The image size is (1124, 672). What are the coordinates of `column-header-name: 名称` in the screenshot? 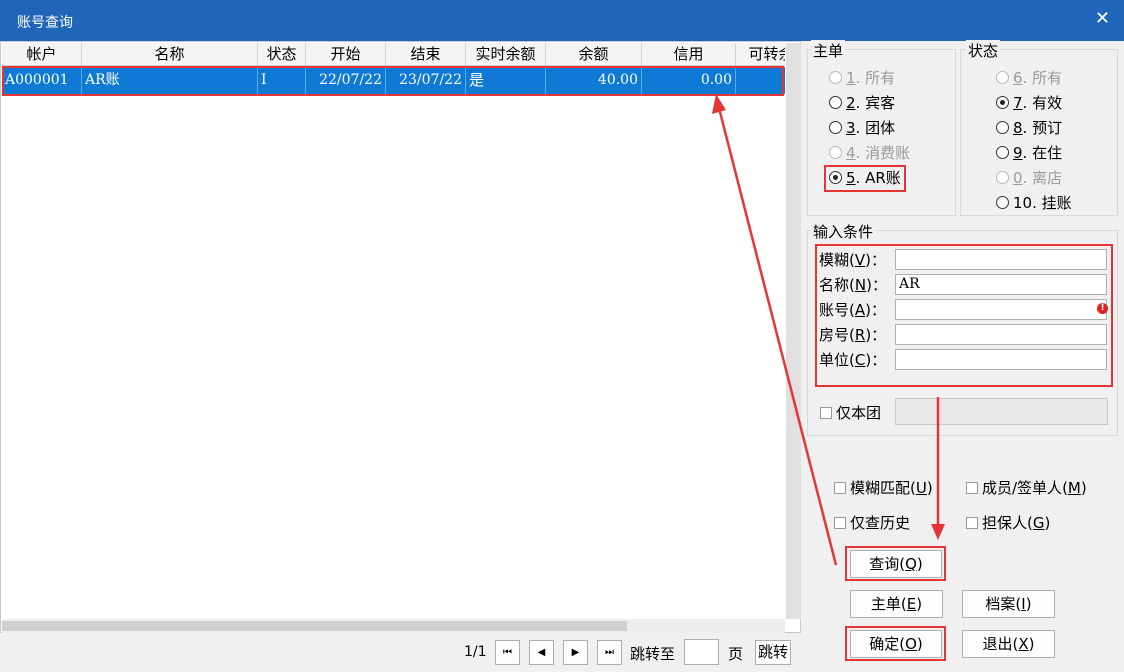 It's located at (170, 54).